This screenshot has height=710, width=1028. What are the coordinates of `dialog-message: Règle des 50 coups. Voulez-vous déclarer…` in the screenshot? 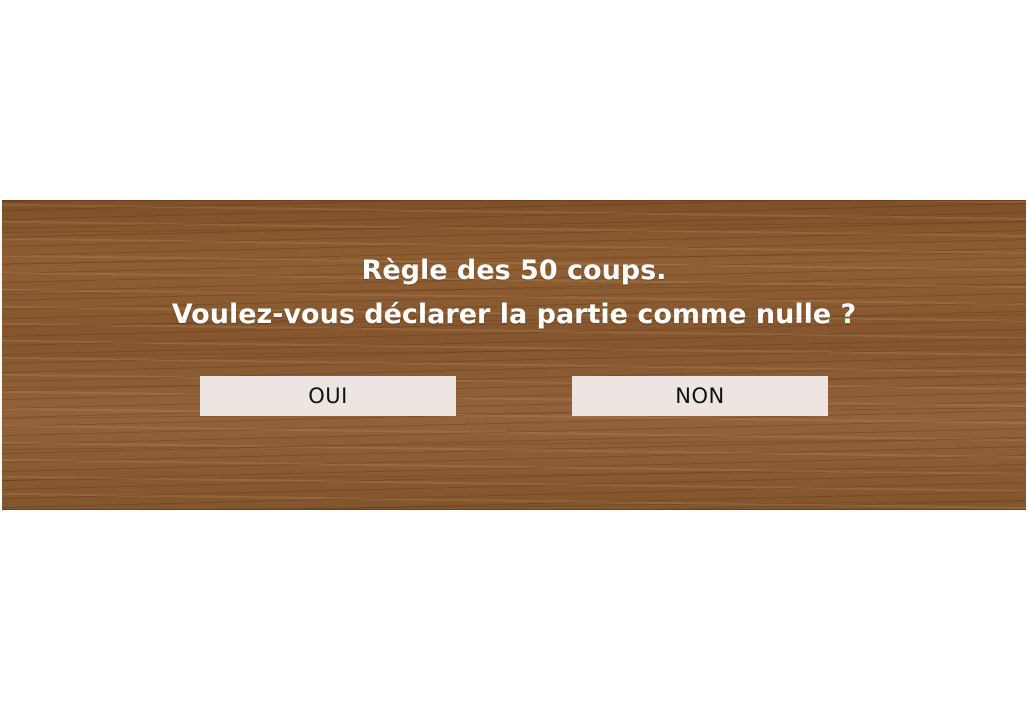 It's located at (514, 293).